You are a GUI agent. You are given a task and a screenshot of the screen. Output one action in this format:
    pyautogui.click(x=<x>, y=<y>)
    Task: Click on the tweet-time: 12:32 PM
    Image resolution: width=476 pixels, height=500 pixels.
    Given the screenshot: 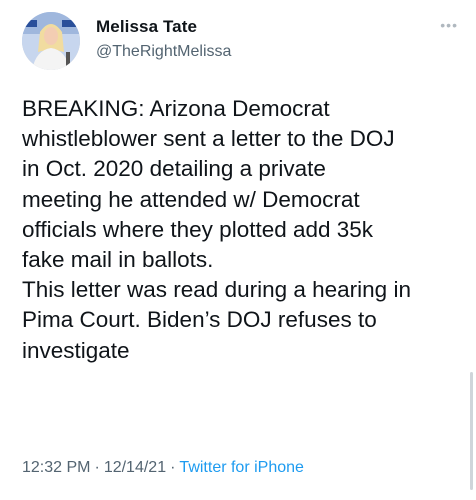 What is the action you would take?
    pyautogui.click(x=56, y=467)
    